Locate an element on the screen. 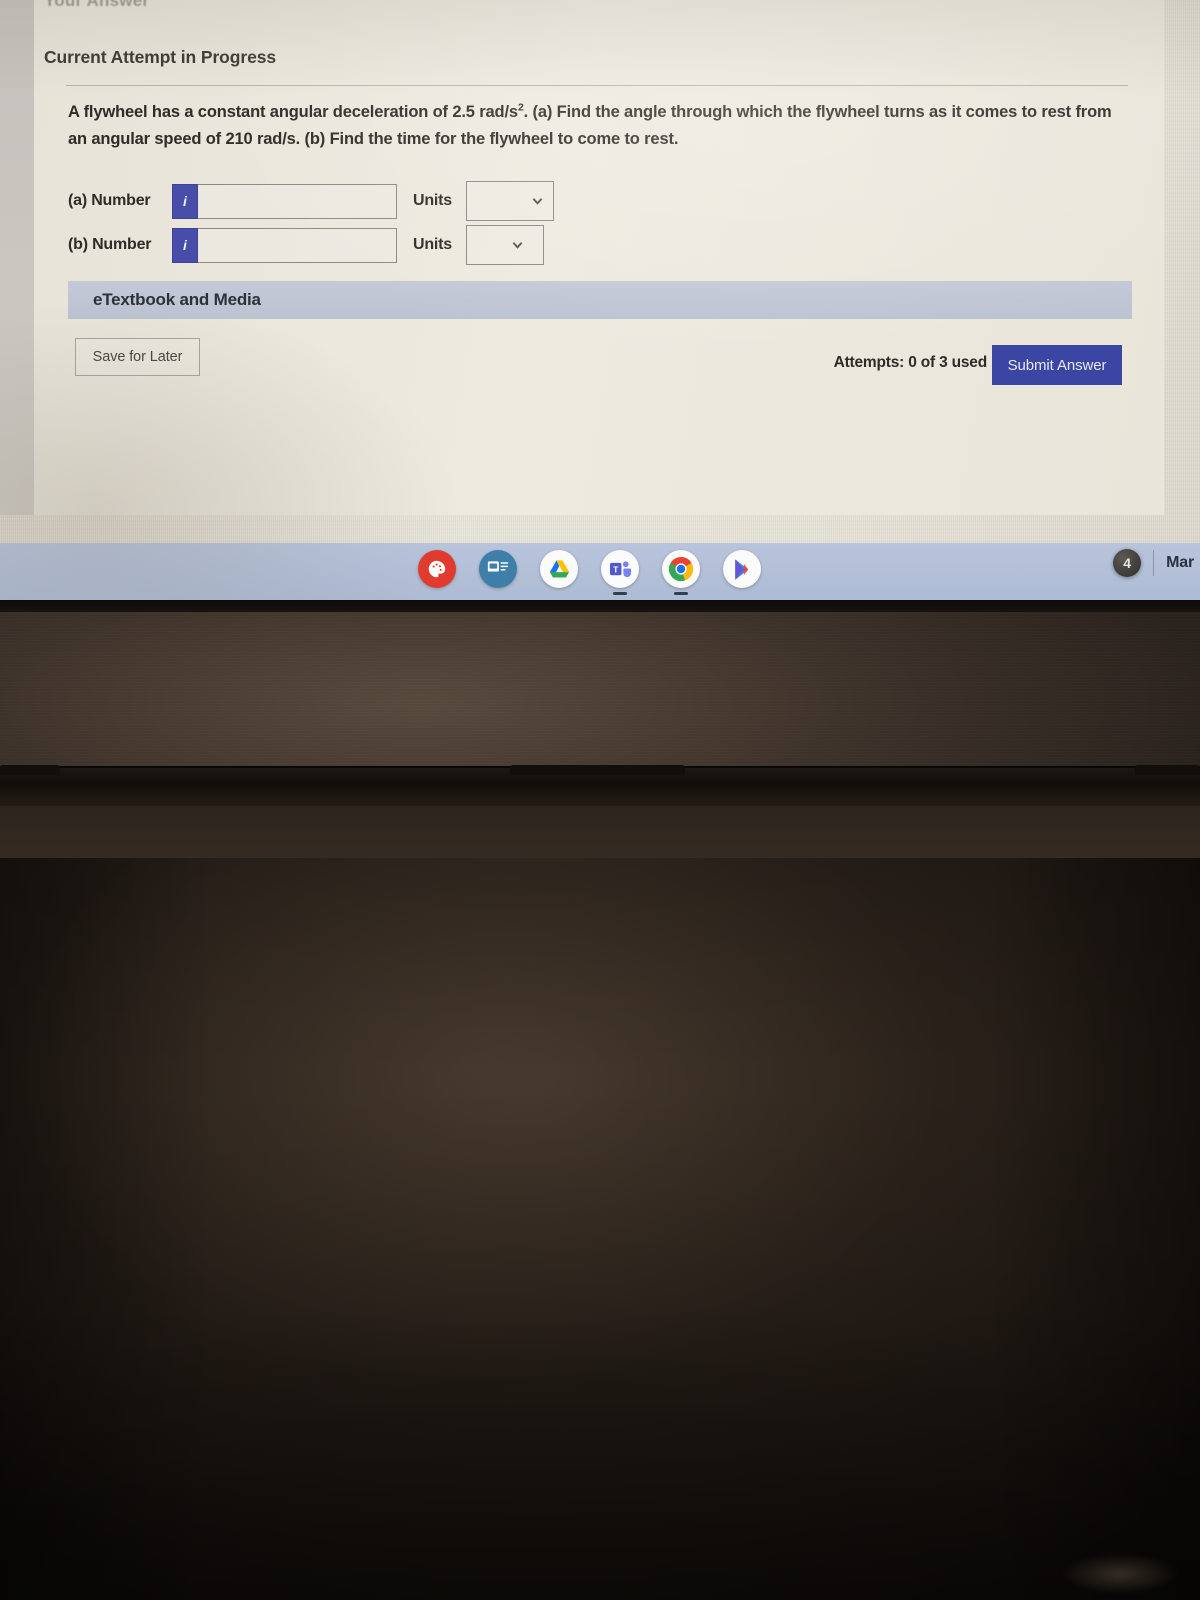 This screenshot has width=1200, height=1600. answer-a-units-select is located at coordinates (510, 201).